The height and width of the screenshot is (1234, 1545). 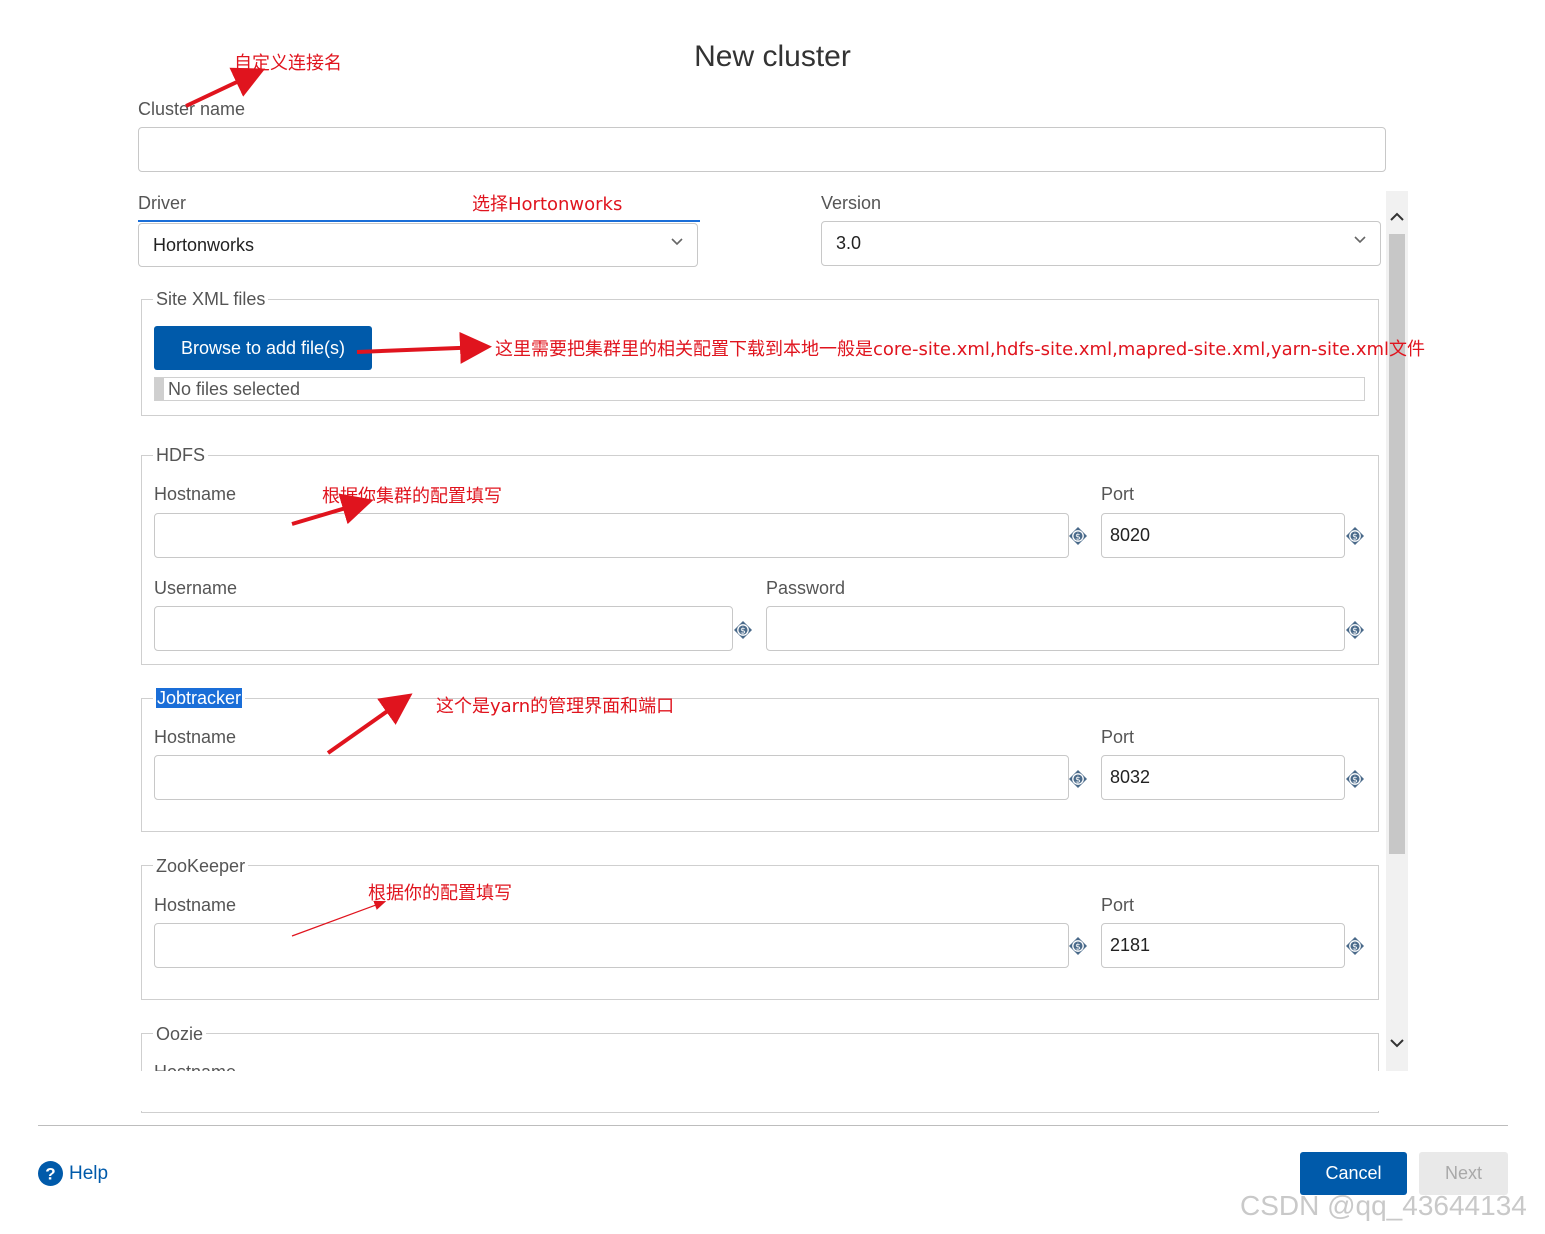 I want to click on hdfs-password-label: Password, so click(x=806, y=588).